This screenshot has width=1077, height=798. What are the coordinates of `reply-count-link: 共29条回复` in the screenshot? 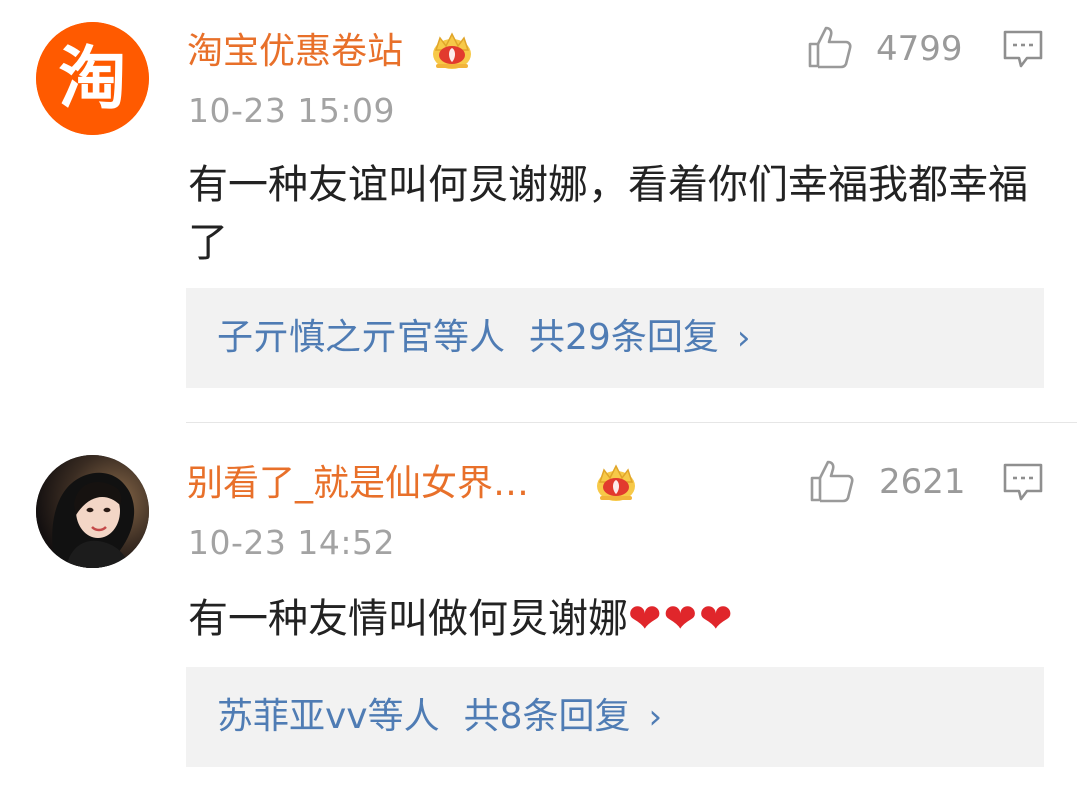 It's located at (624, 337).